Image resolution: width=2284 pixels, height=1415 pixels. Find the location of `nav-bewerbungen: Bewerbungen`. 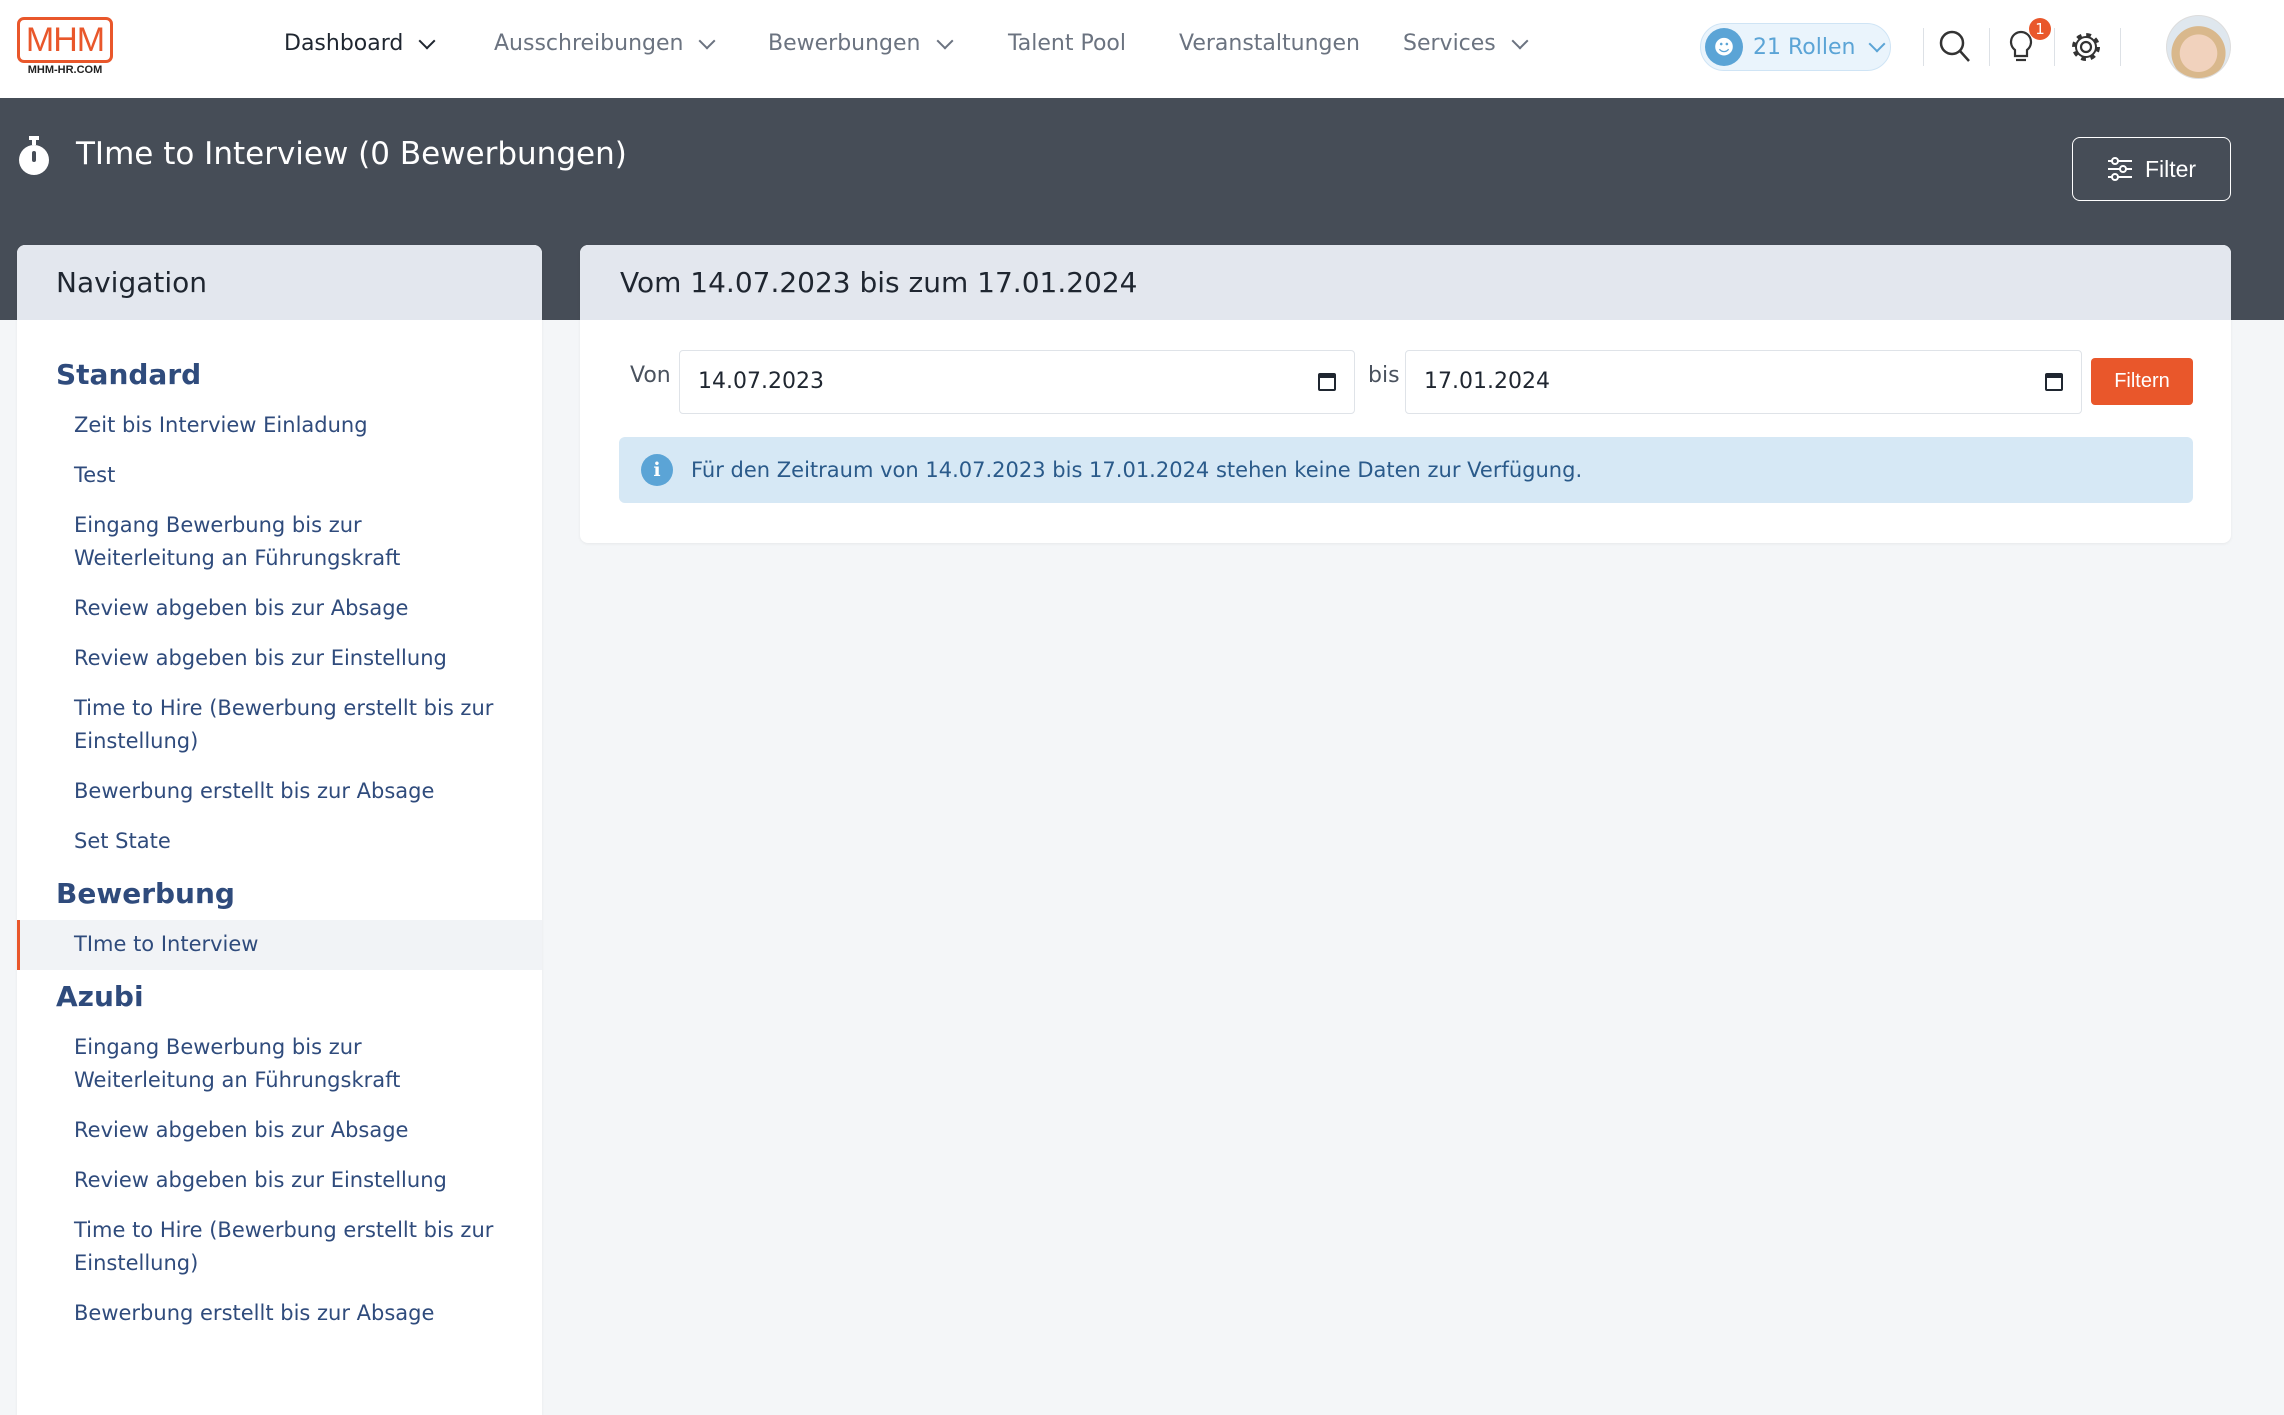

nav-bewerbungen: Bewerbungen is located at coordinates (860, 43).